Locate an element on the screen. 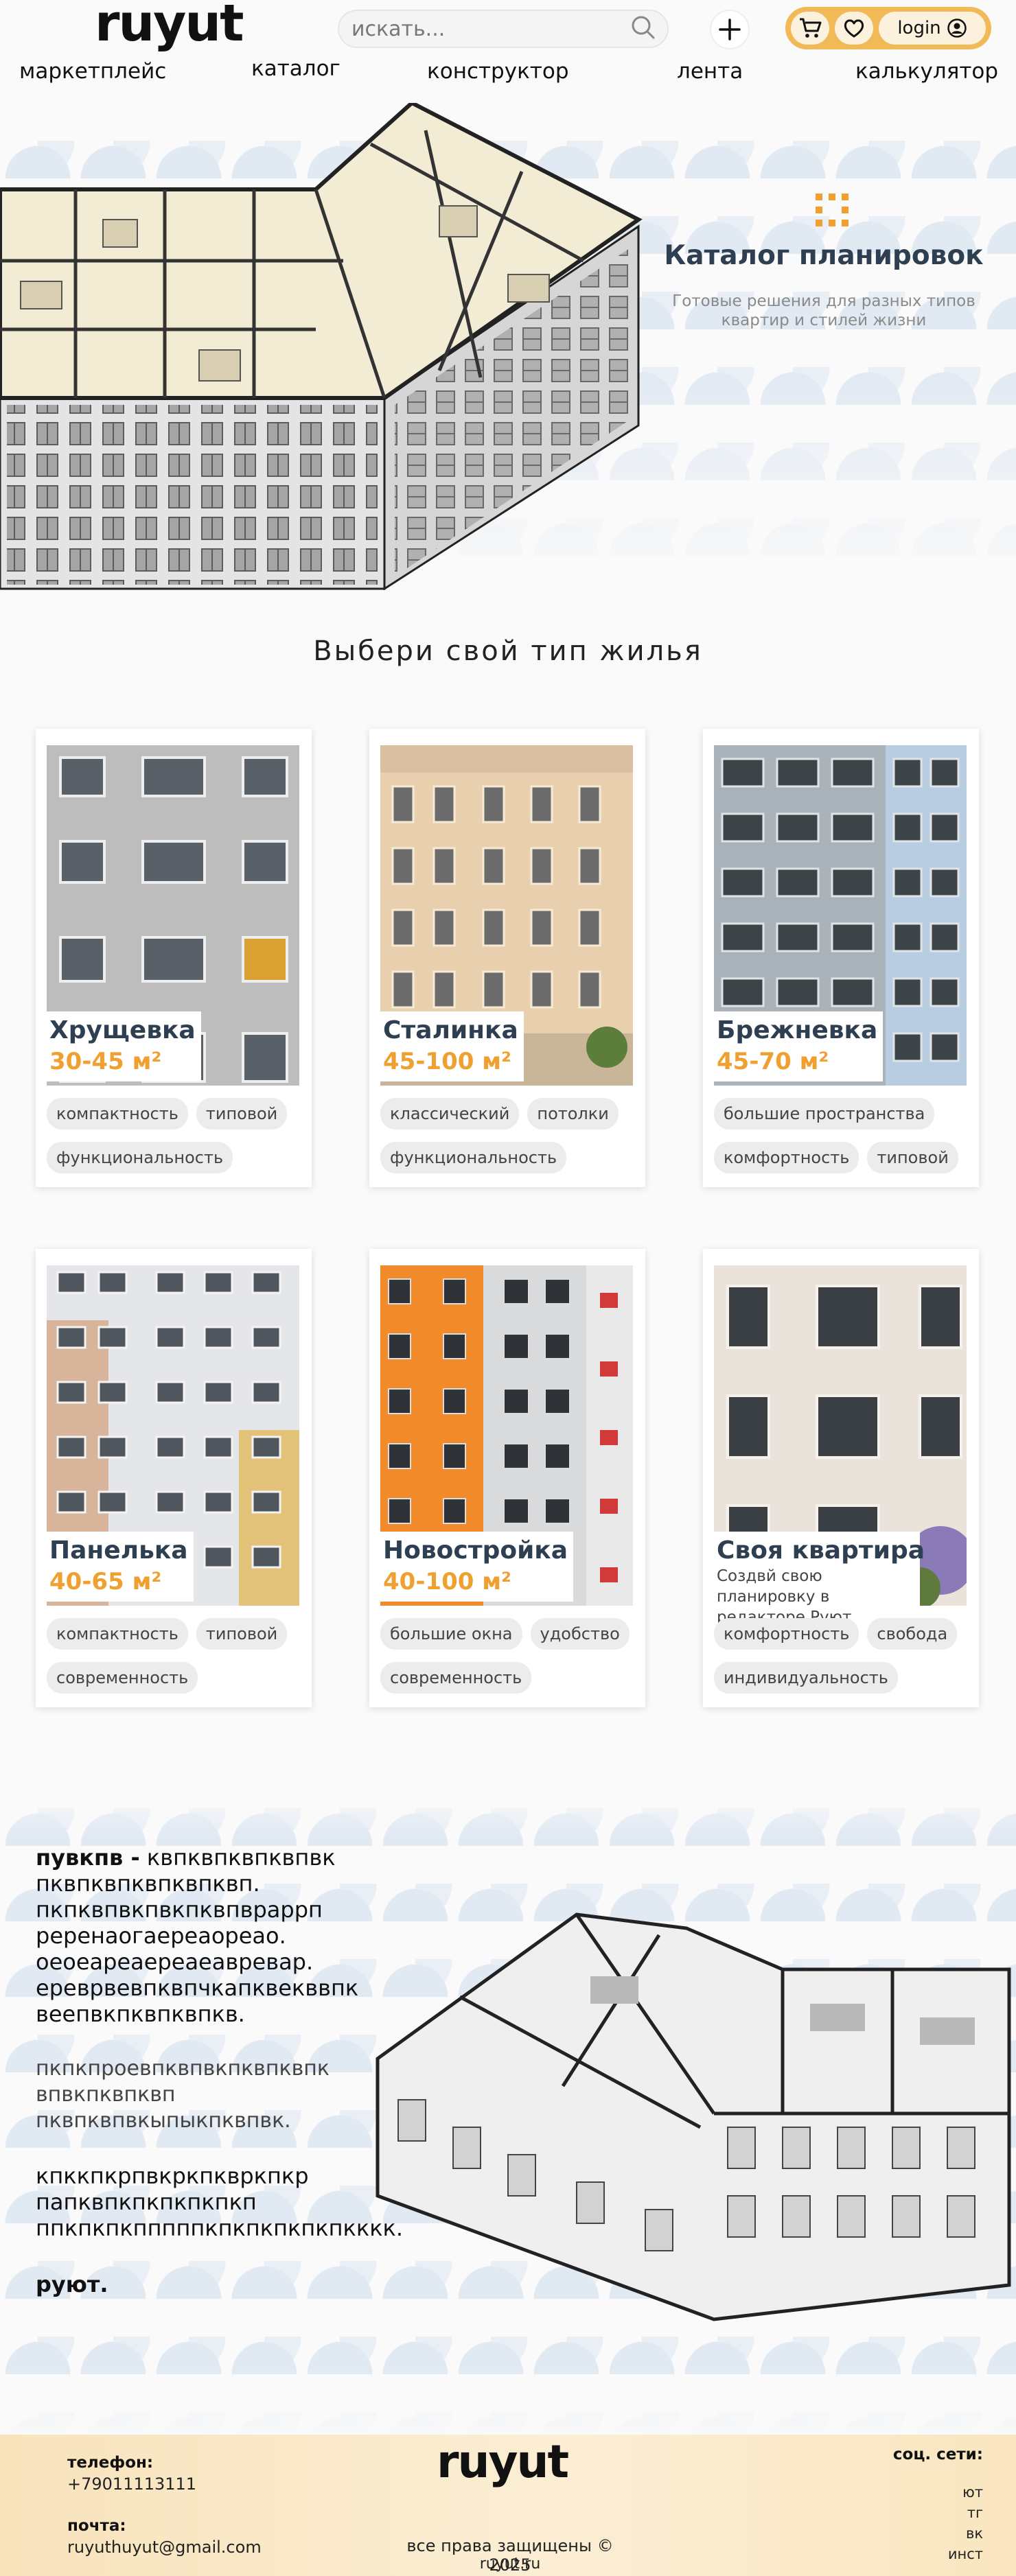 The image size is (1016, 2576). tag: свобода is located at coordinates (912, 1634).